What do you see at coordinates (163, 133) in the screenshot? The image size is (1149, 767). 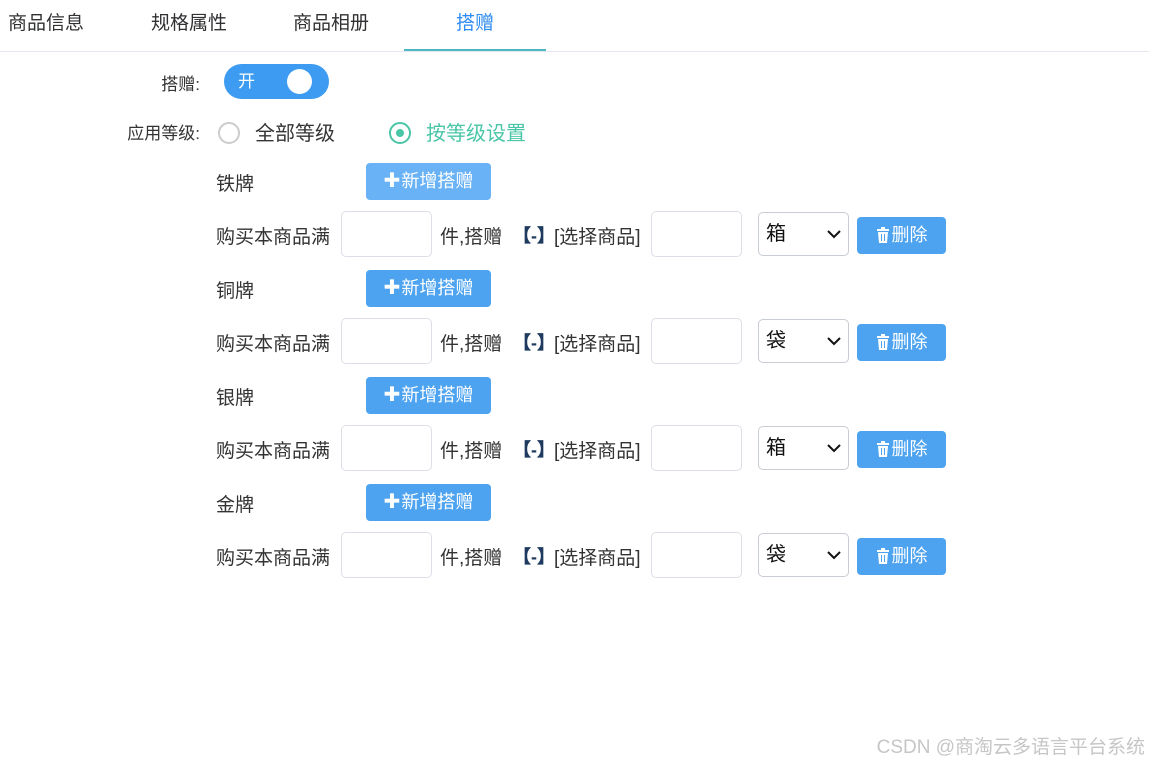 I see `apply-level-label: 应用等级:` at bounding box center [163, 133].